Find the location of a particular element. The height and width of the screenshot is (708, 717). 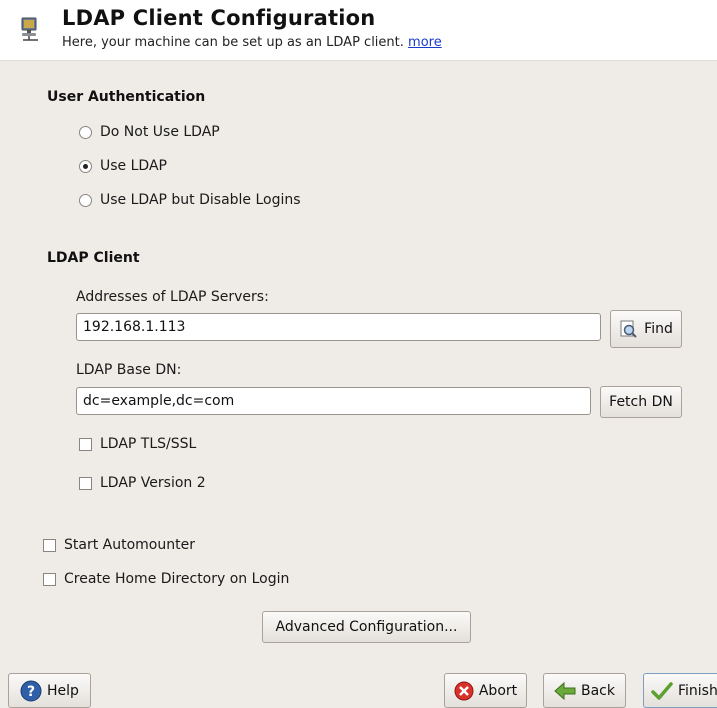

abort-button-label: Abort is located at coordinates (498, 690).